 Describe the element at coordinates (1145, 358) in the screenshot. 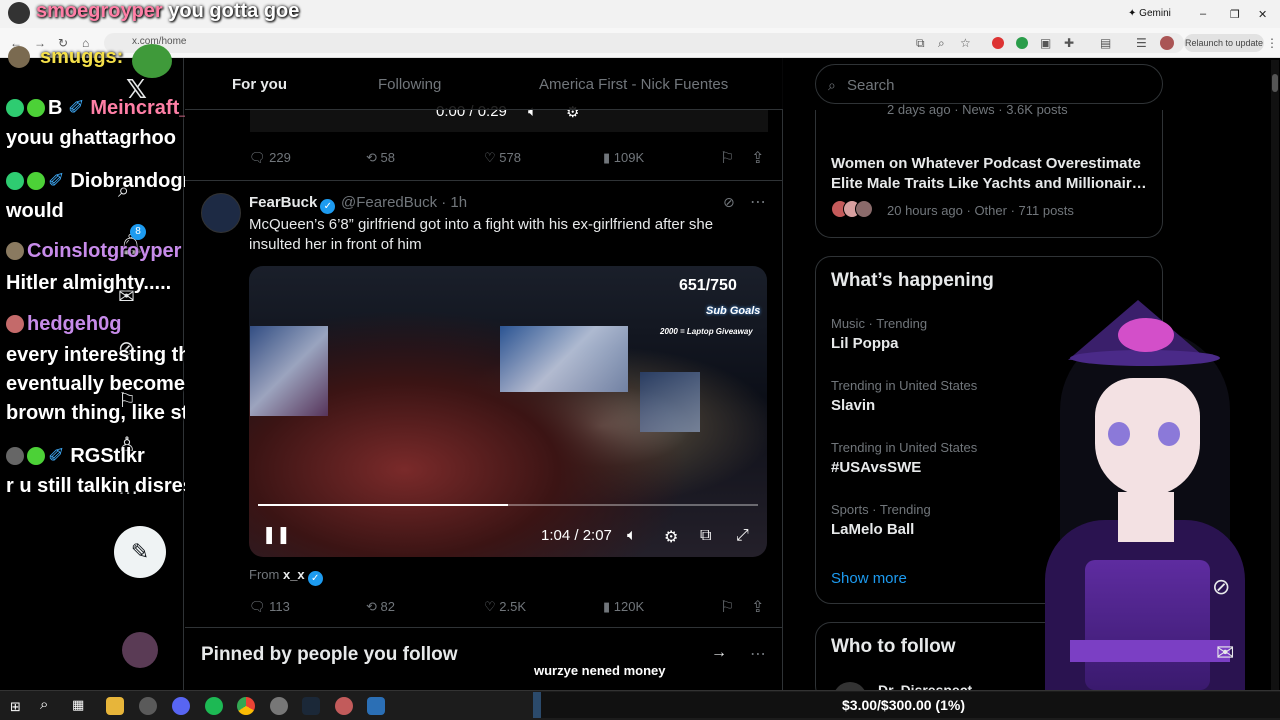

I see `vtuber-hat-brim` at that location.